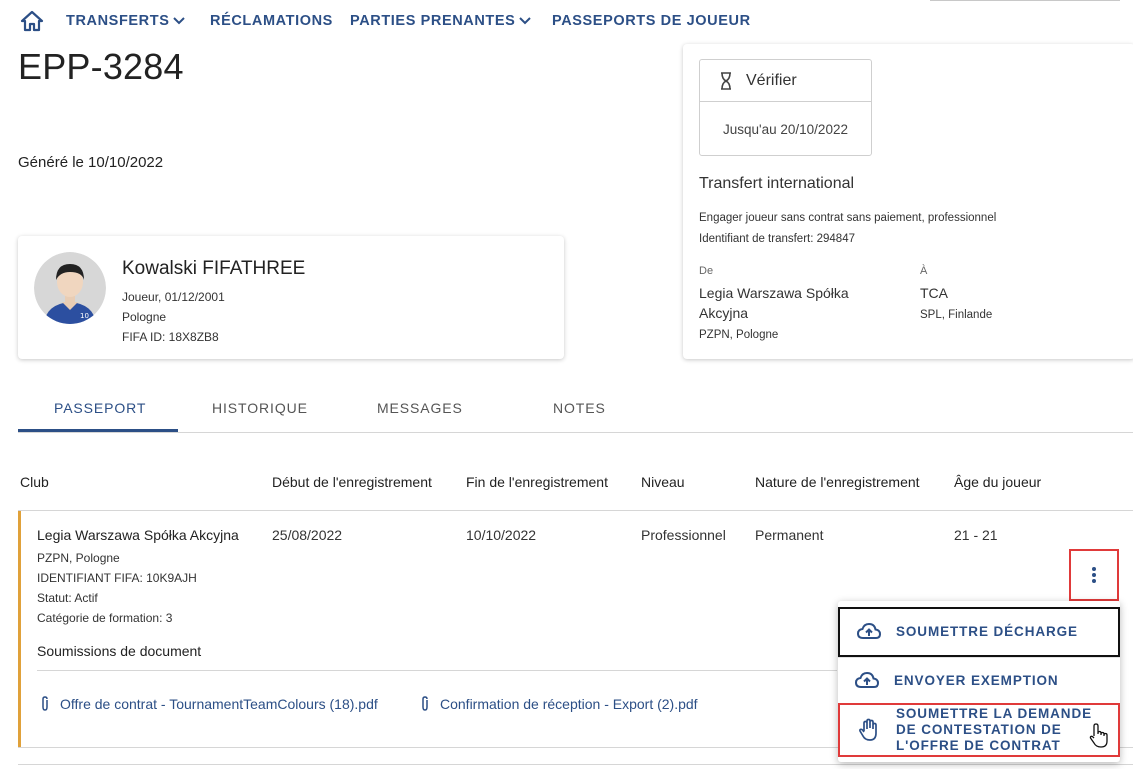 The width and height of the screenshot is (1133, 769). I want to click on nav-passeports: PASSEPORTS DE JOUEUR, so click(651, 21).